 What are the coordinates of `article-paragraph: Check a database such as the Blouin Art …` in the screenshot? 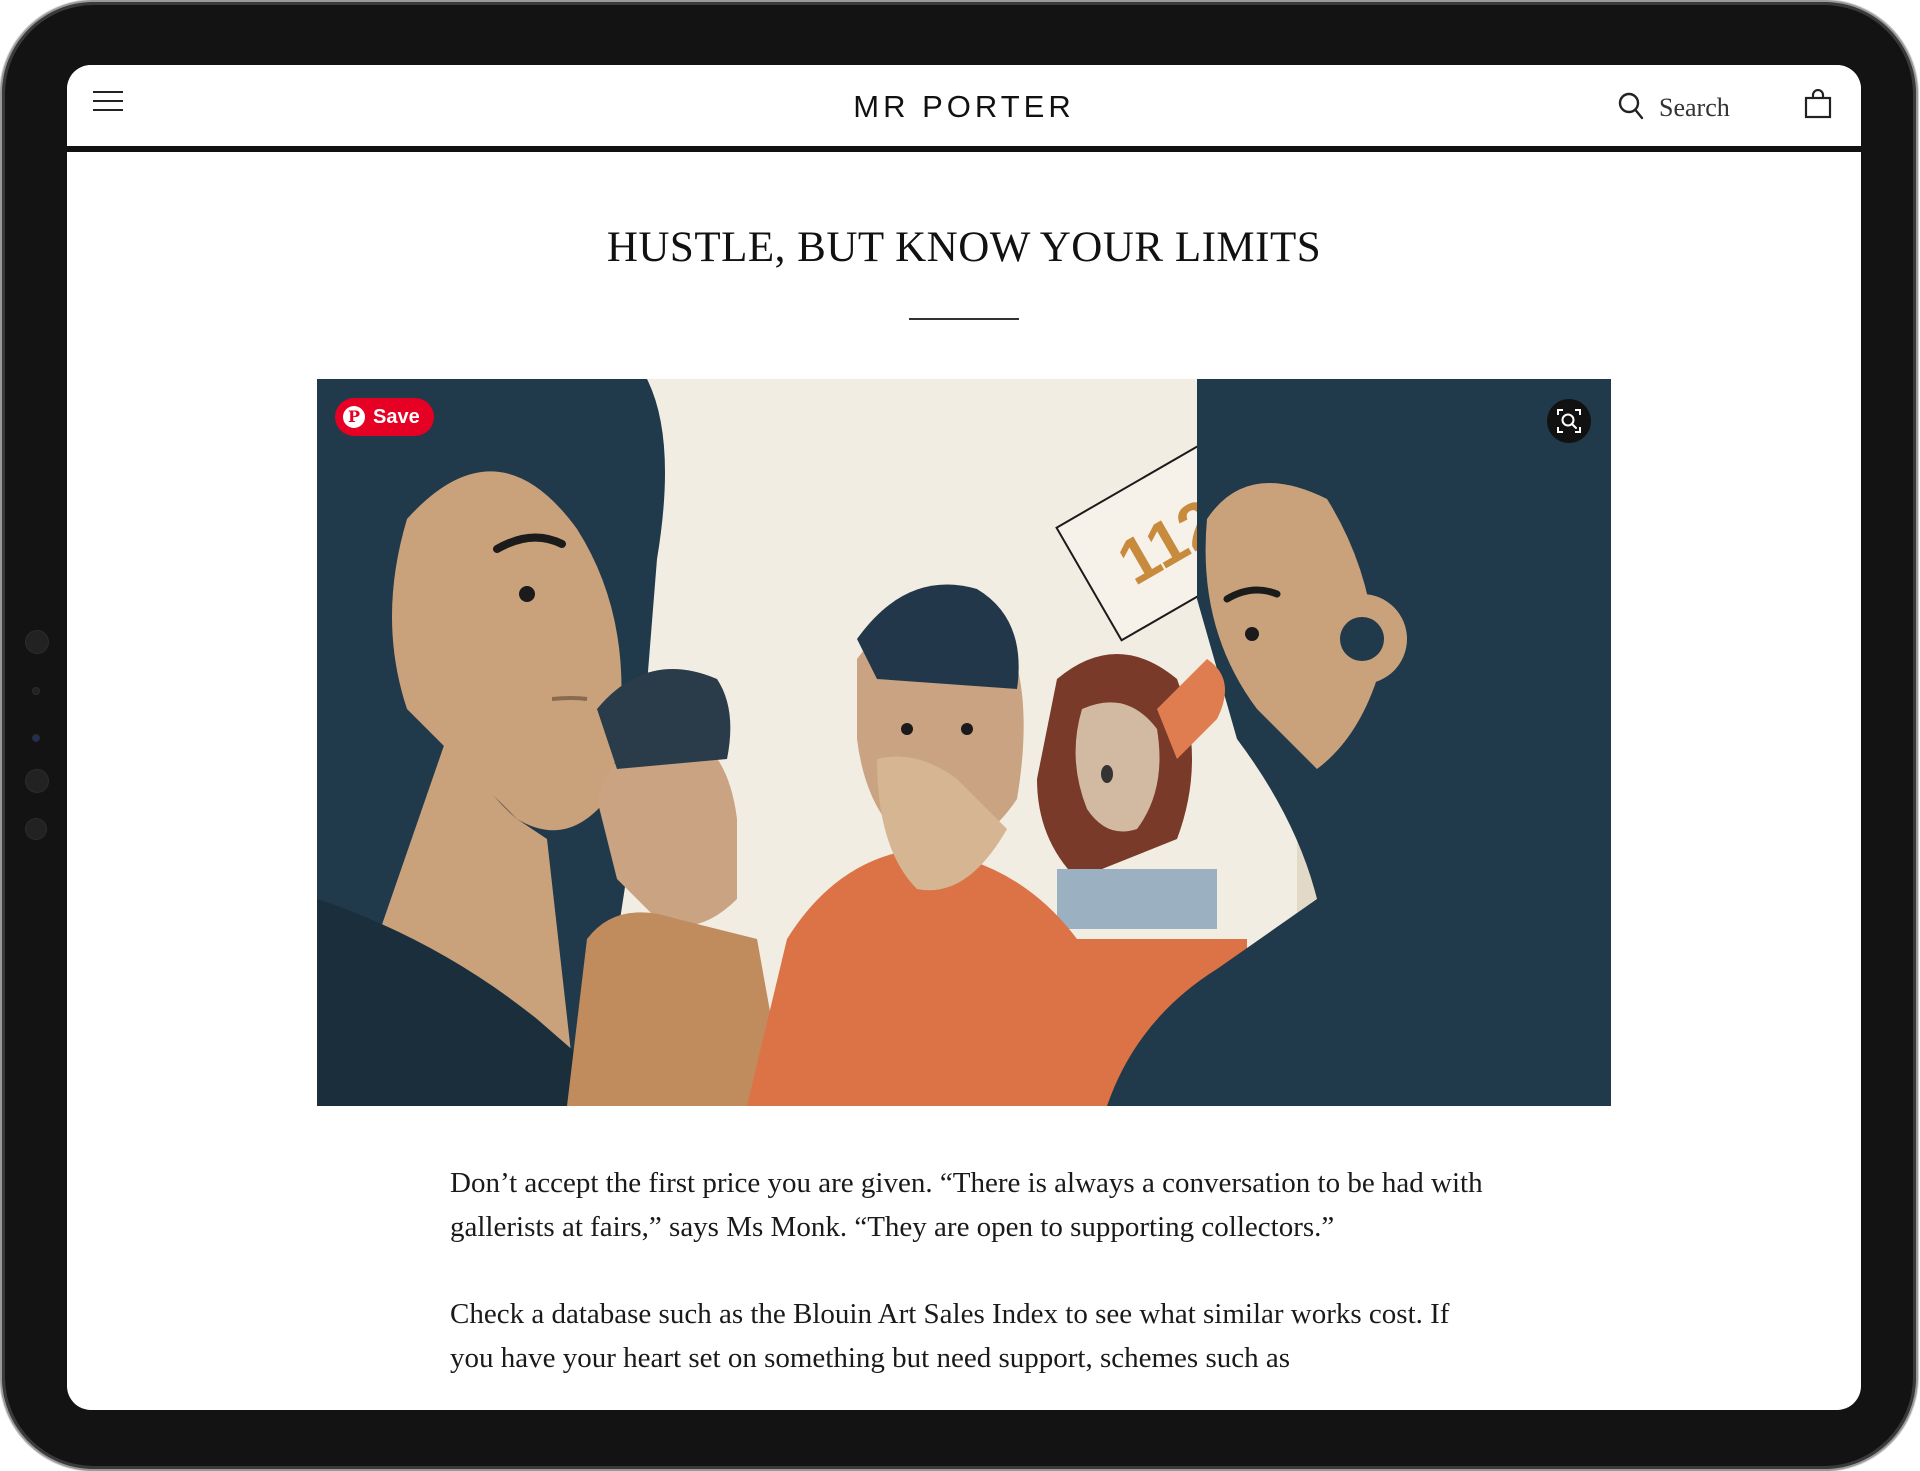 It's located at (950, 1336).